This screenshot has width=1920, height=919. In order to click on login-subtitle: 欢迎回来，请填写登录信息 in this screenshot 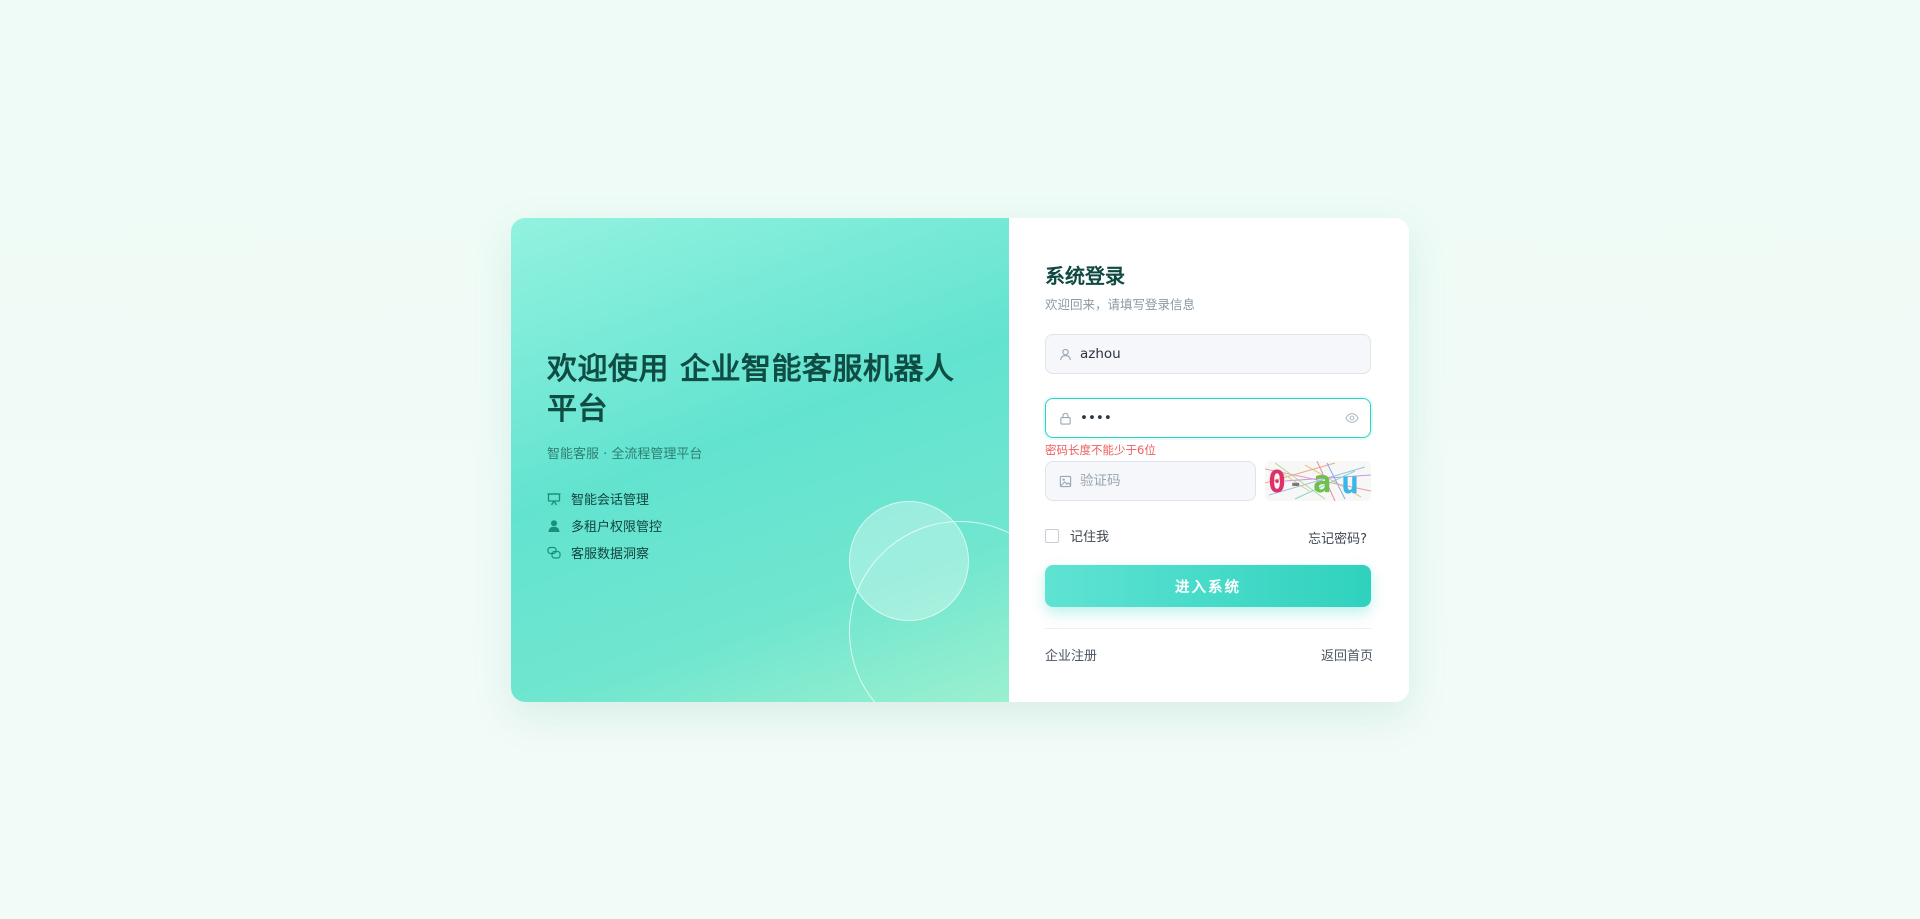, I will do `click(1120, 304)`.